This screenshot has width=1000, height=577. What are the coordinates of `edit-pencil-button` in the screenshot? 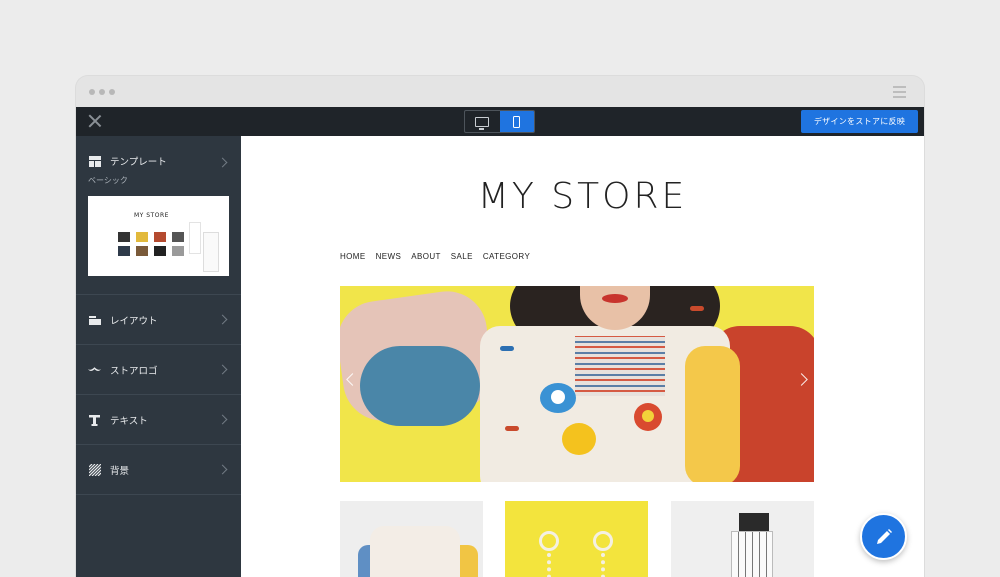 It's located at (883, 536).